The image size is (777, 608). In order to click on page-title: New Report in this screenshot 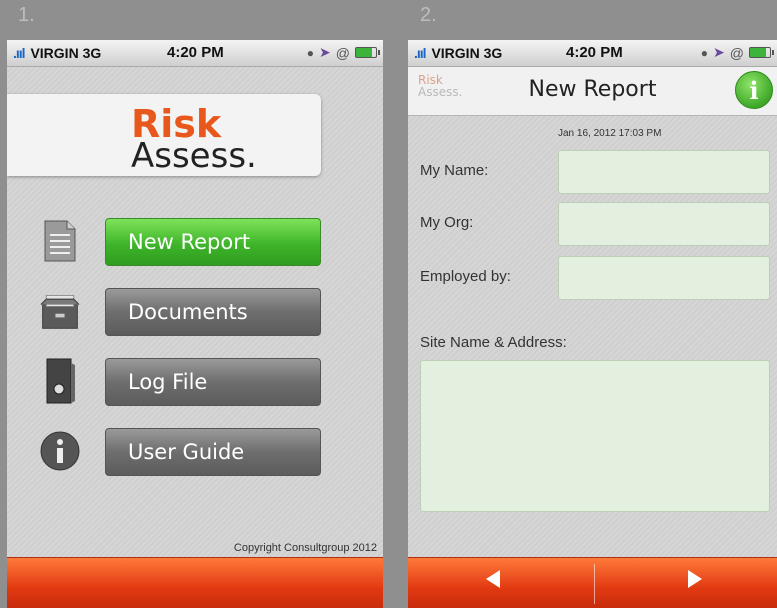, I will do `click(592, 89)`.